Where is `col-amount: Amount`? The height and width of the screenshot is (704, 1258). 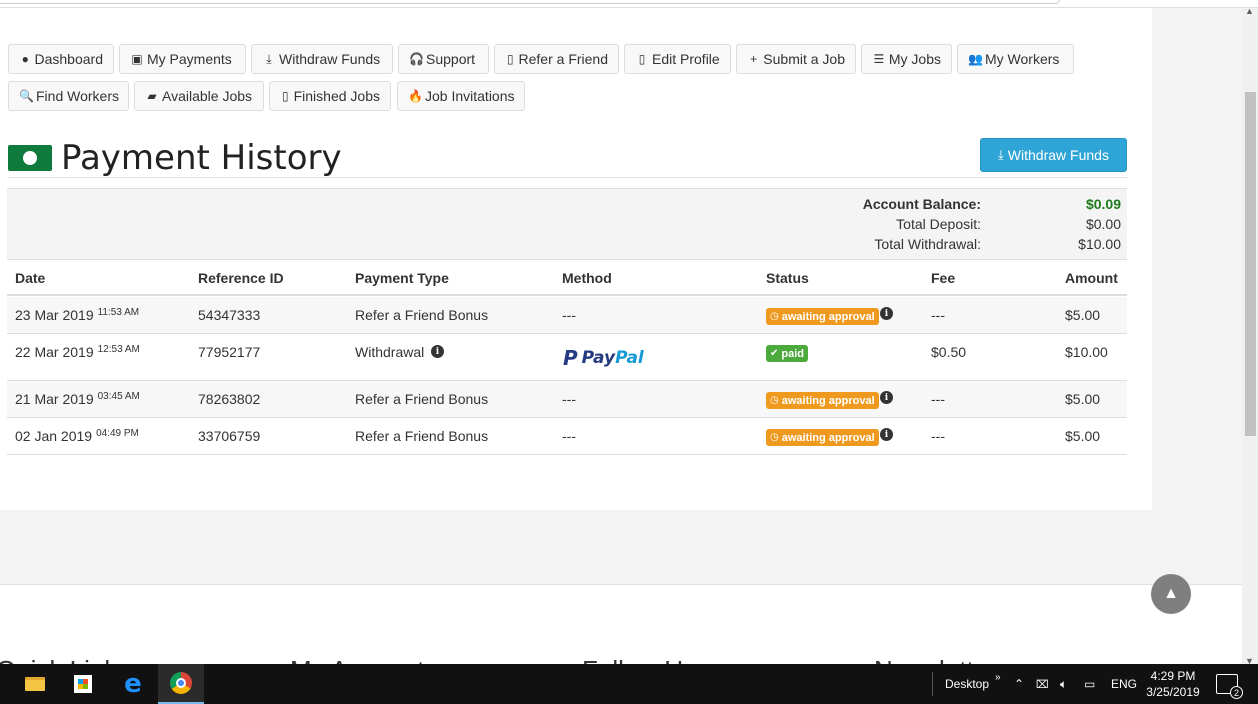 col-amount: Amount is located at coordinates (1091, 278).